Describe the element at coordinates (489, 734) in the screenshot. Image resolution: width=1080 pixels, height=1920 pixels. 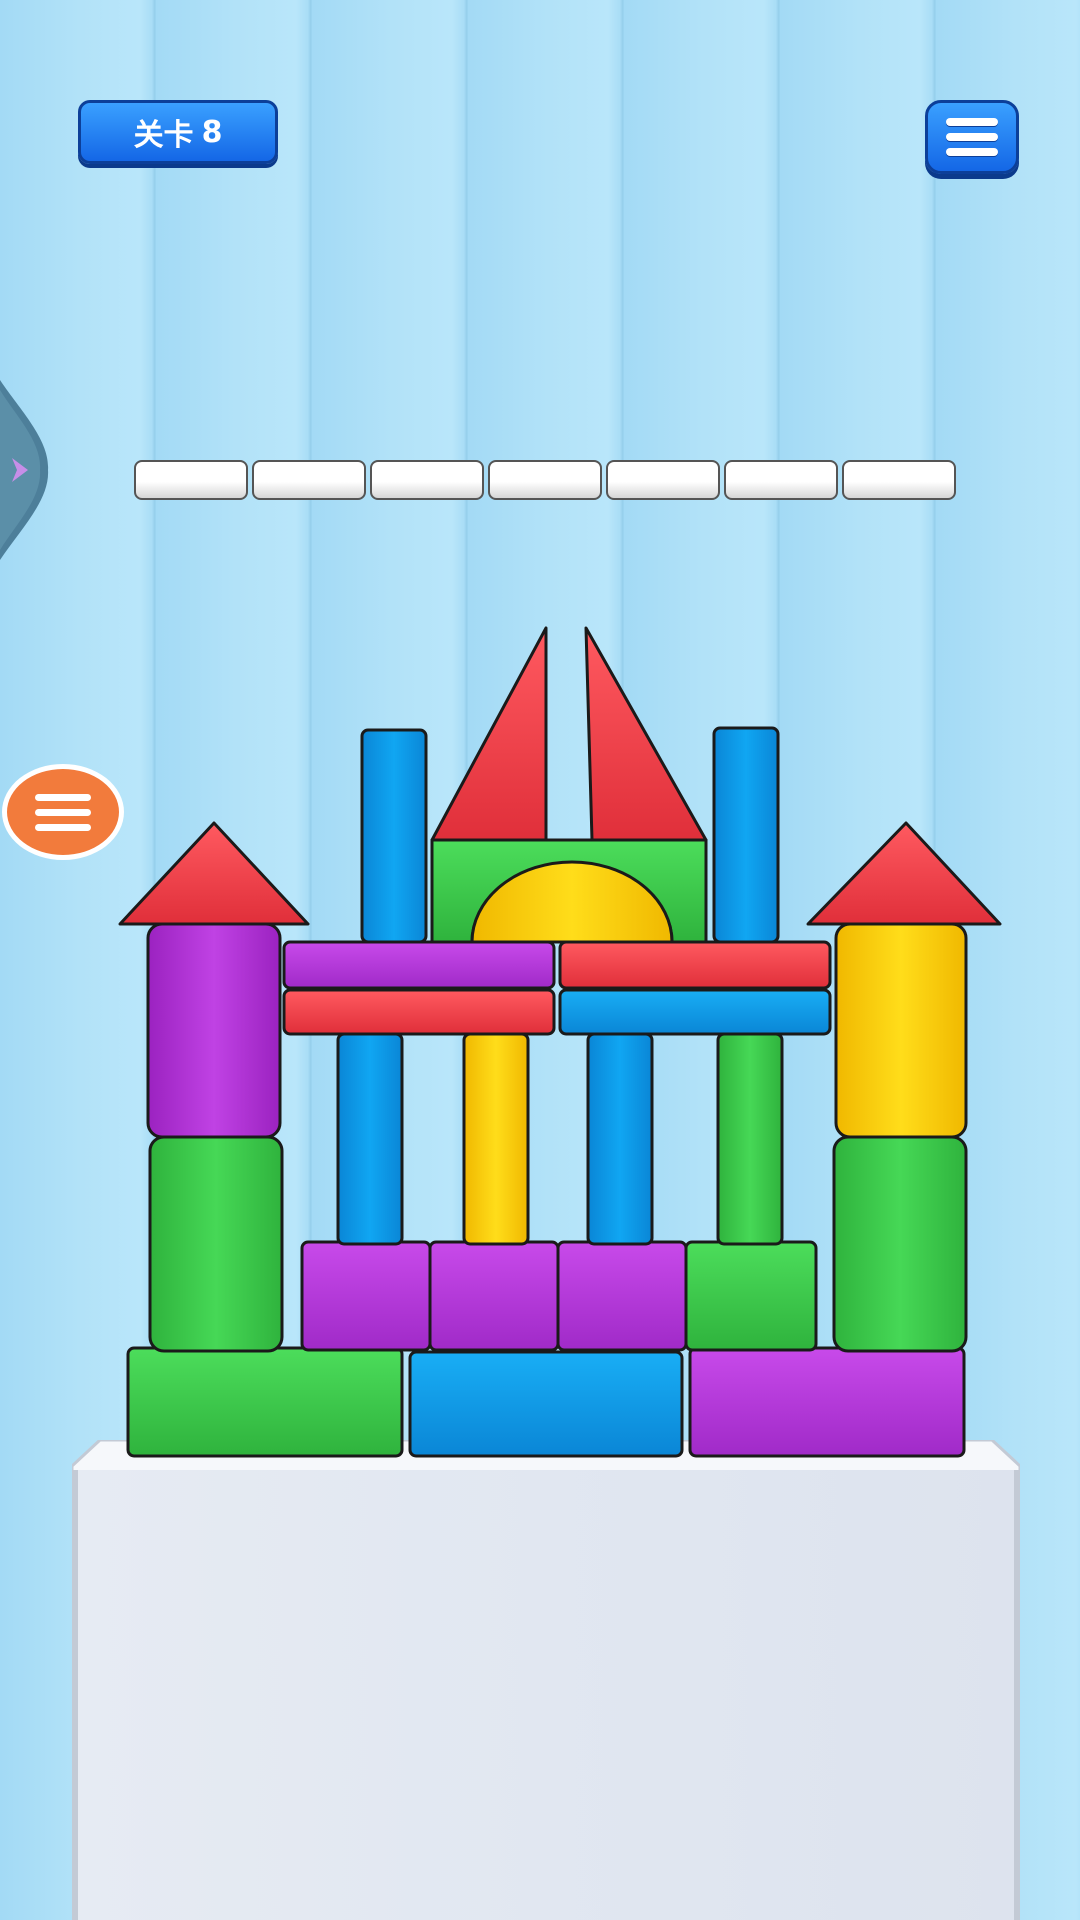
I see `block-red-triangle-left` at that location.